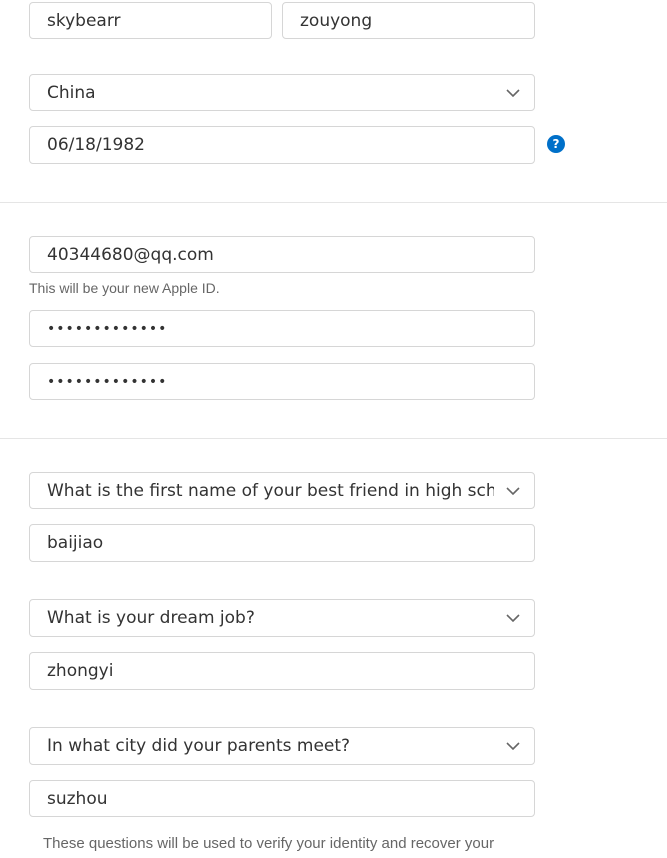  Describe the element at coordinates (408, 20) in the screenshot. I see `last-name-input: zouyong` at that location.